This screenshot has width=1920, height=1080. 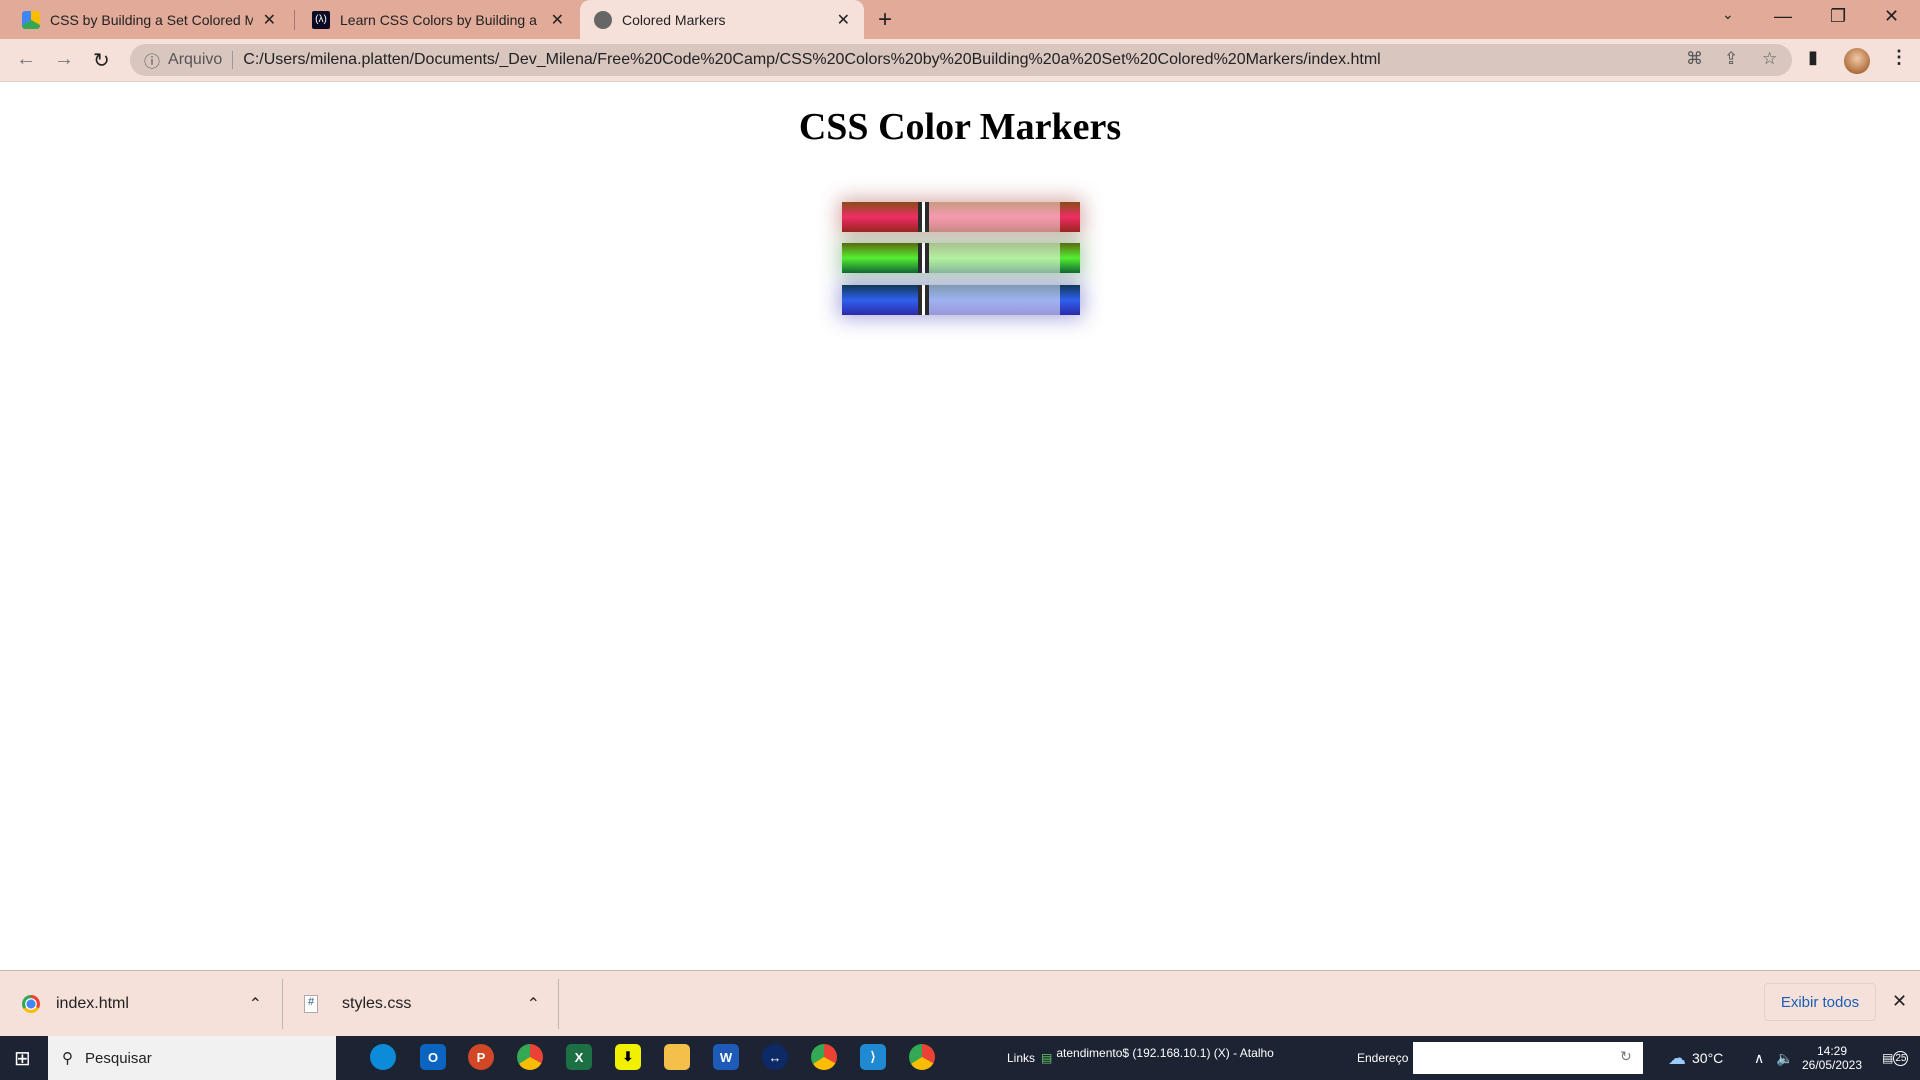 I want to click on reload-button: ↻, so click(x=101, y=60).